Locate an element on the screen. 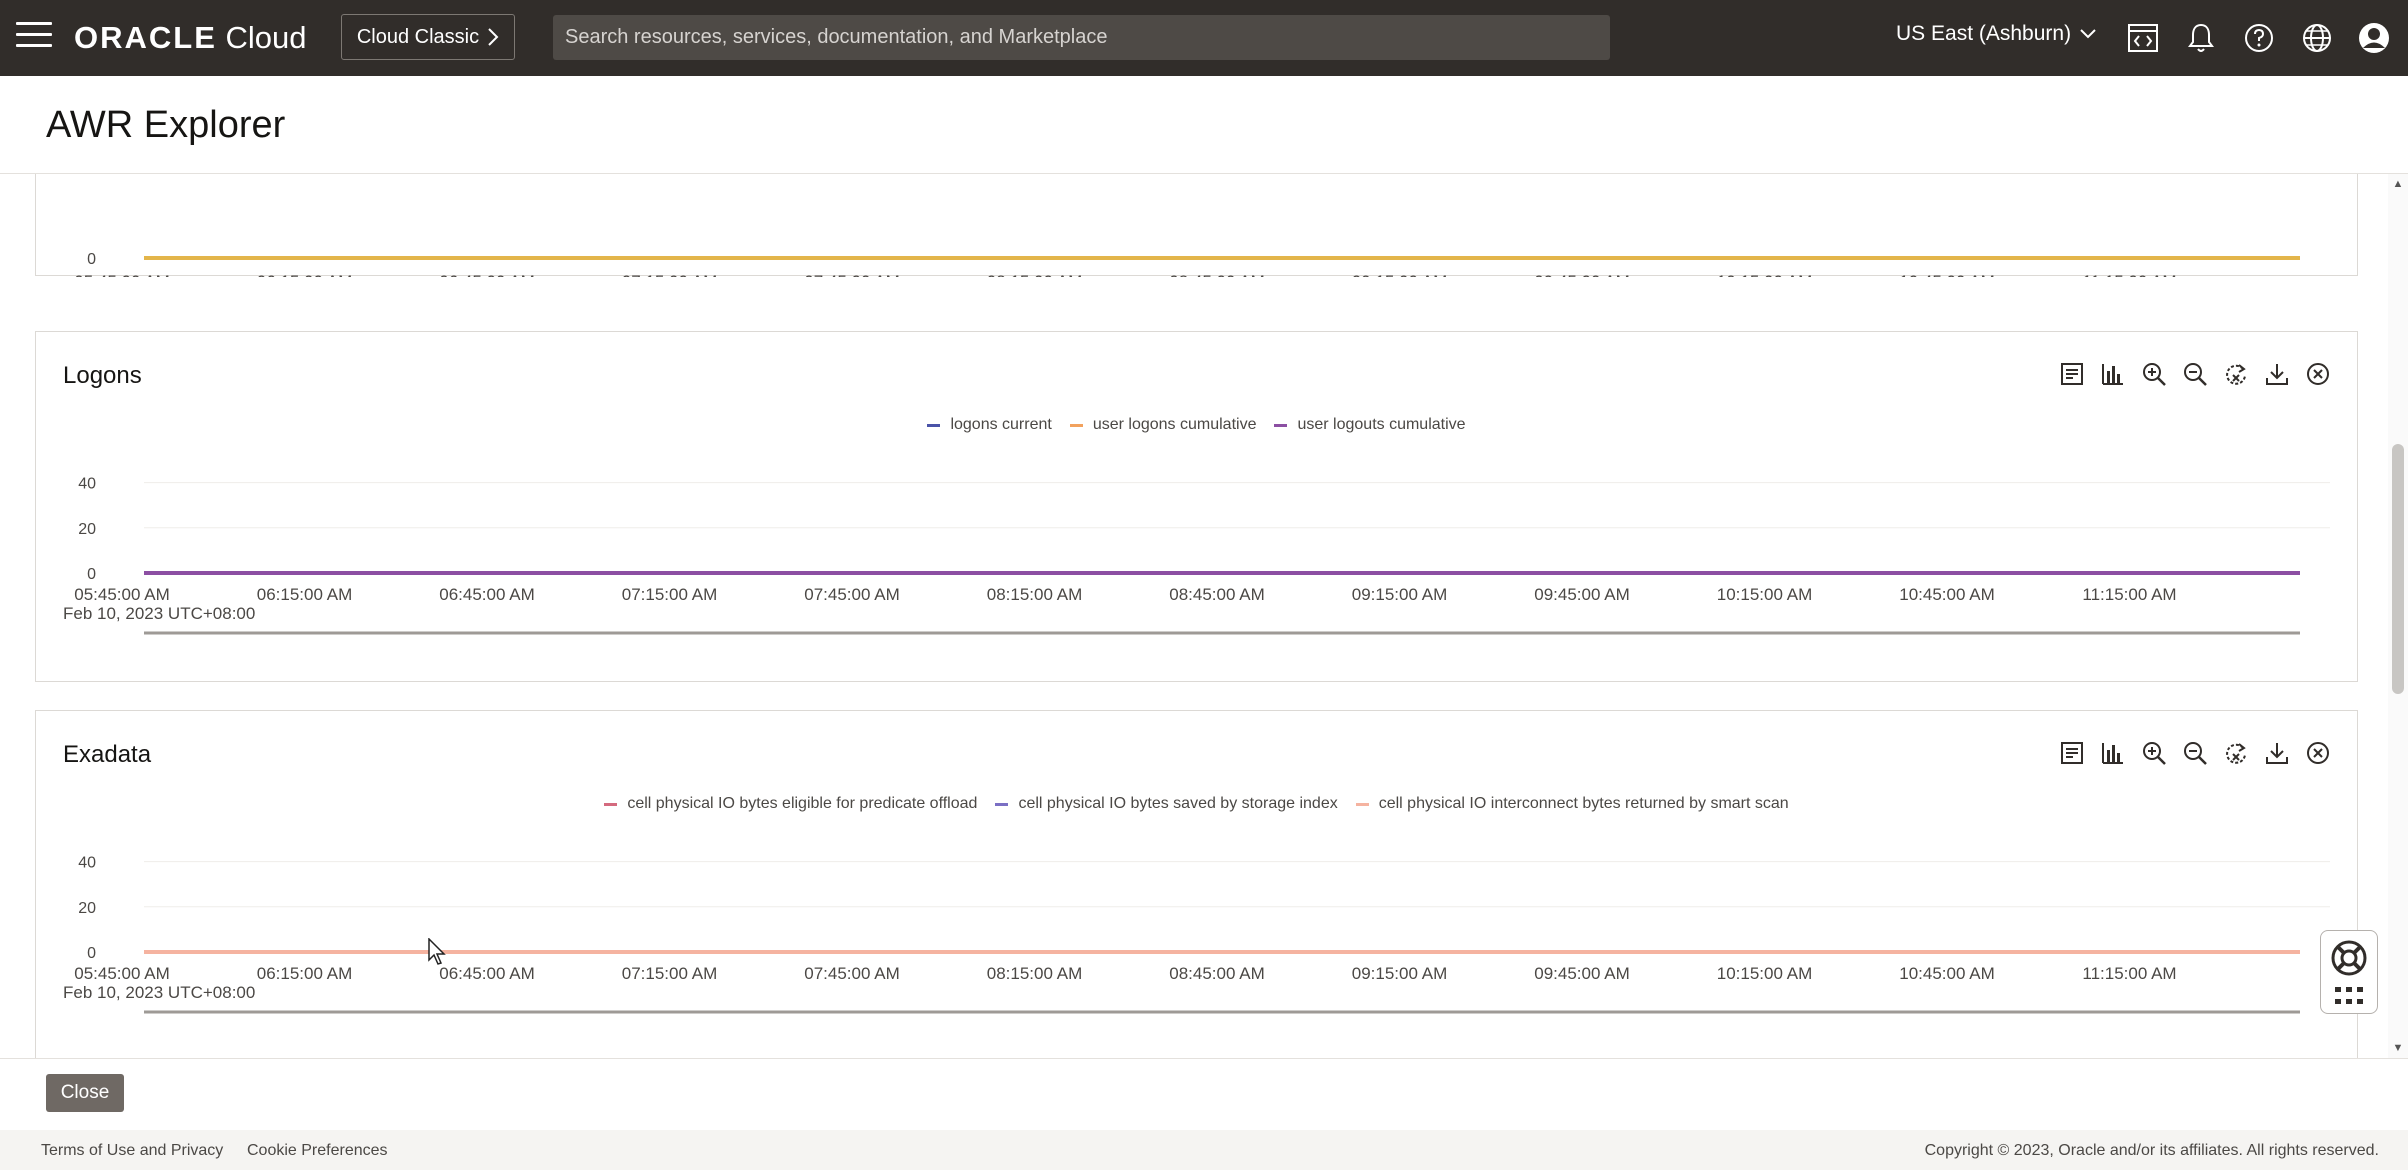 The image size is (2408, 1170). vertical-scrollbar: ▲ ▼ is located at coordinates (2398, 616).